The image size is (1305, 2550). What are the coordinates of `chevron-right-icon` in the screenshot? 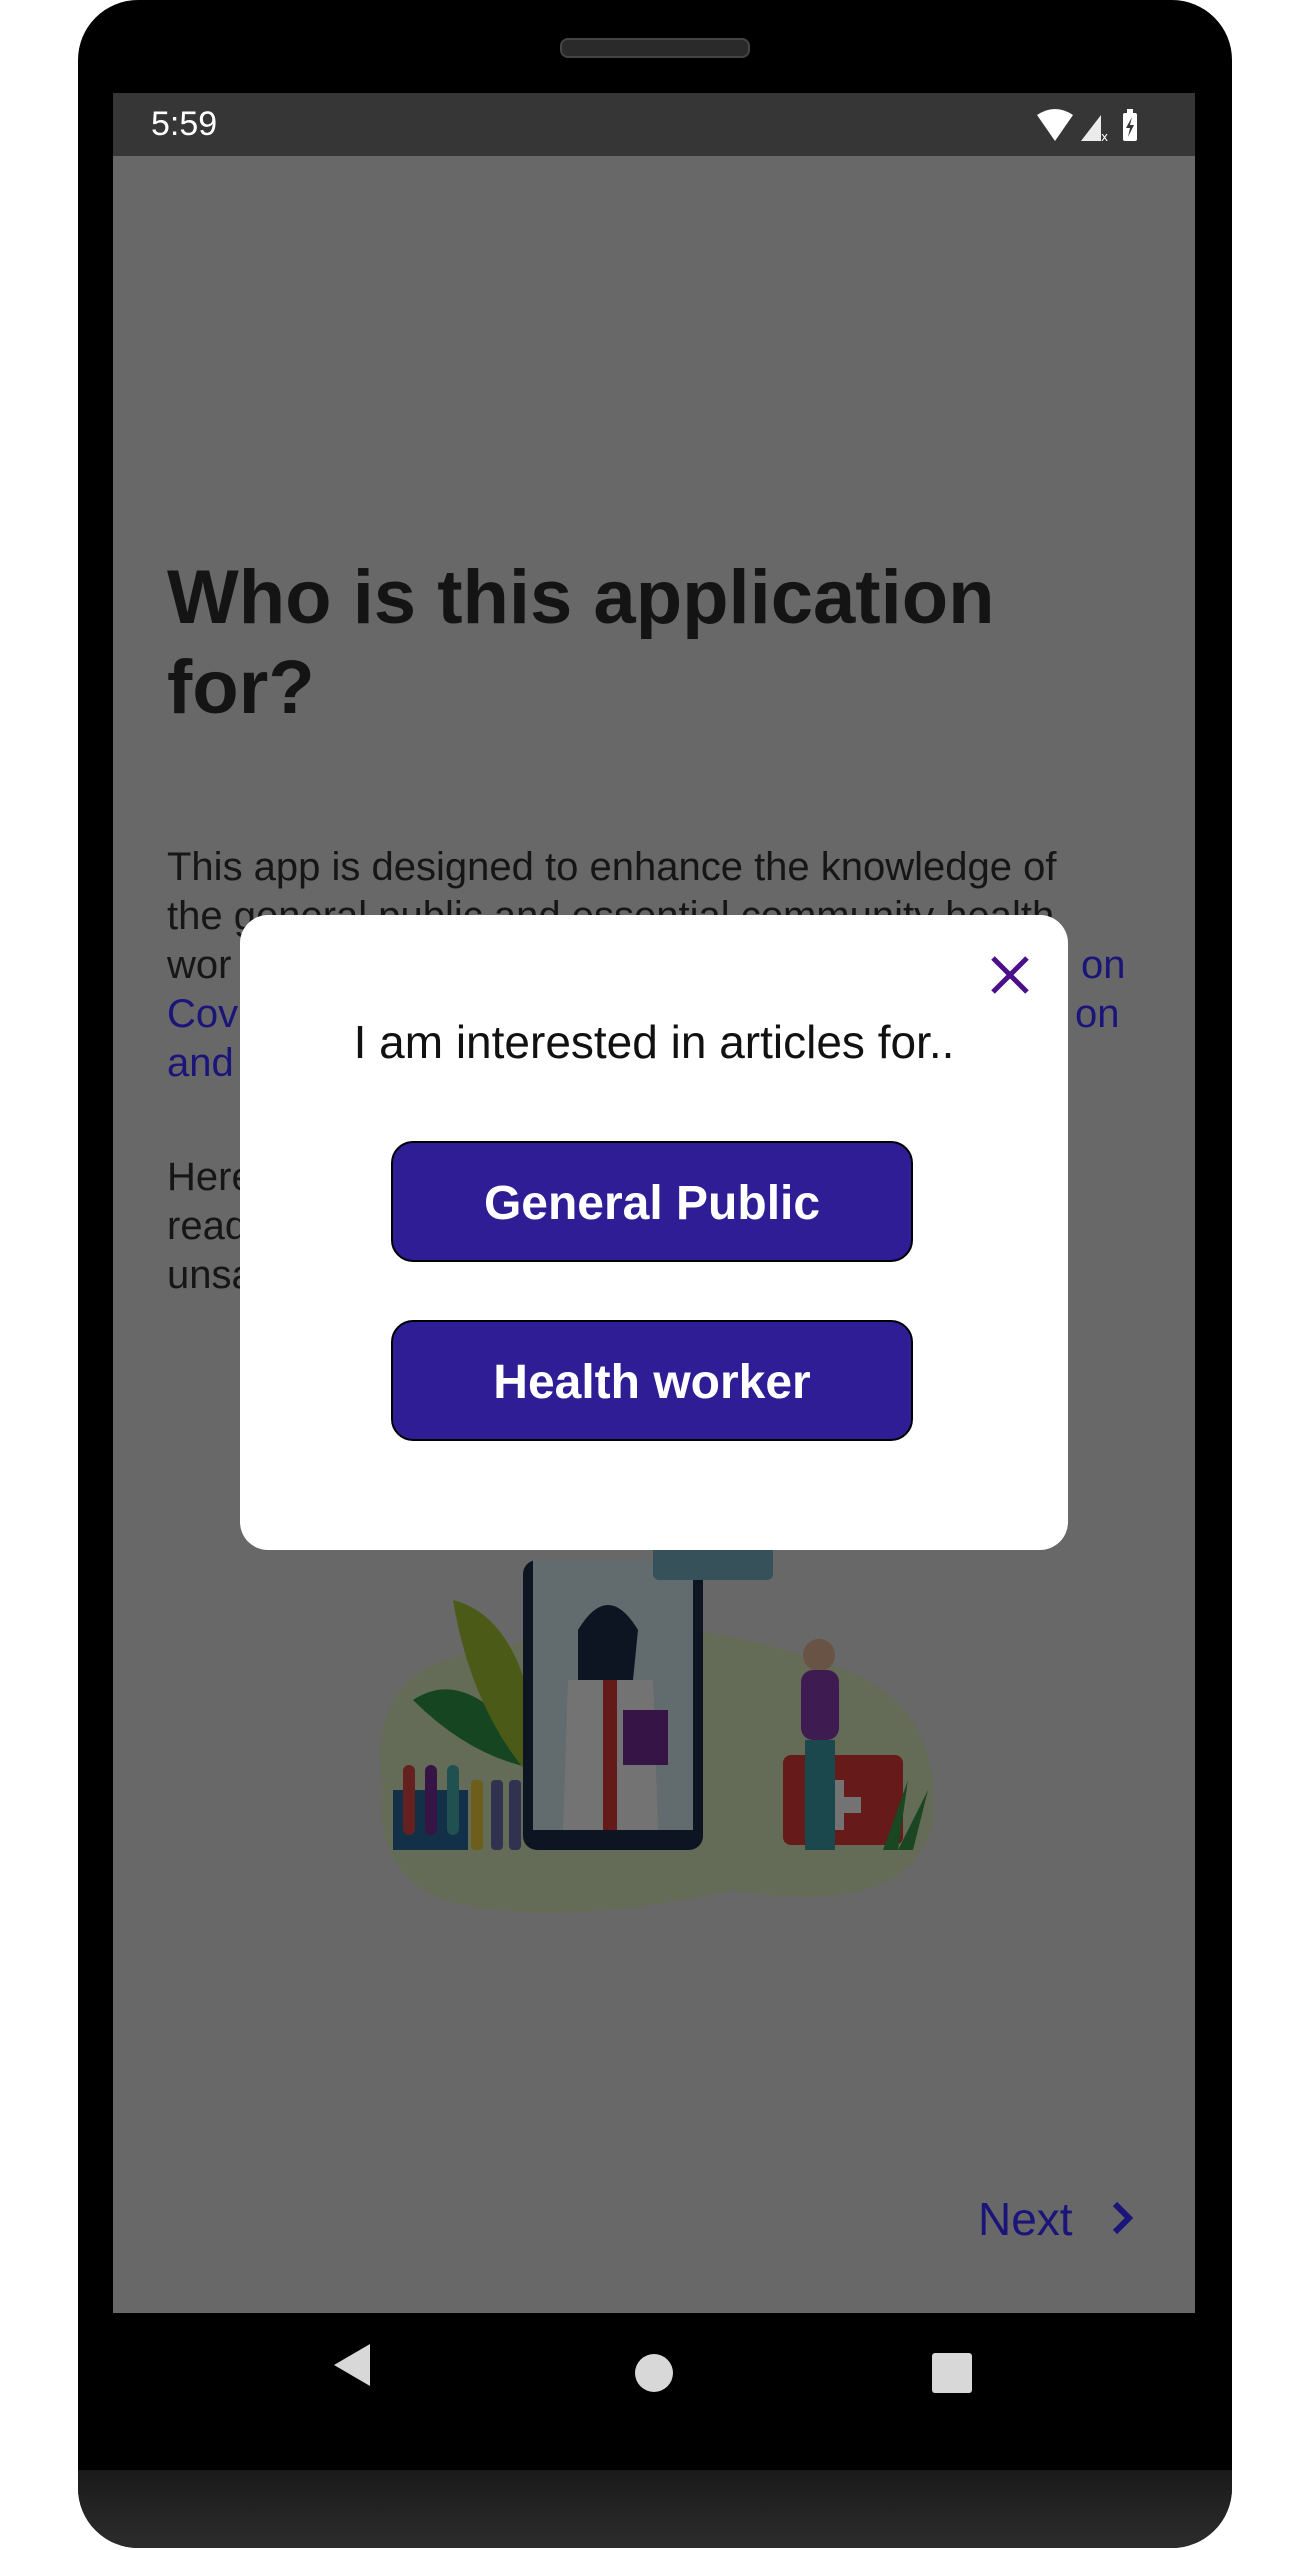 It's located at (1123, 2218).